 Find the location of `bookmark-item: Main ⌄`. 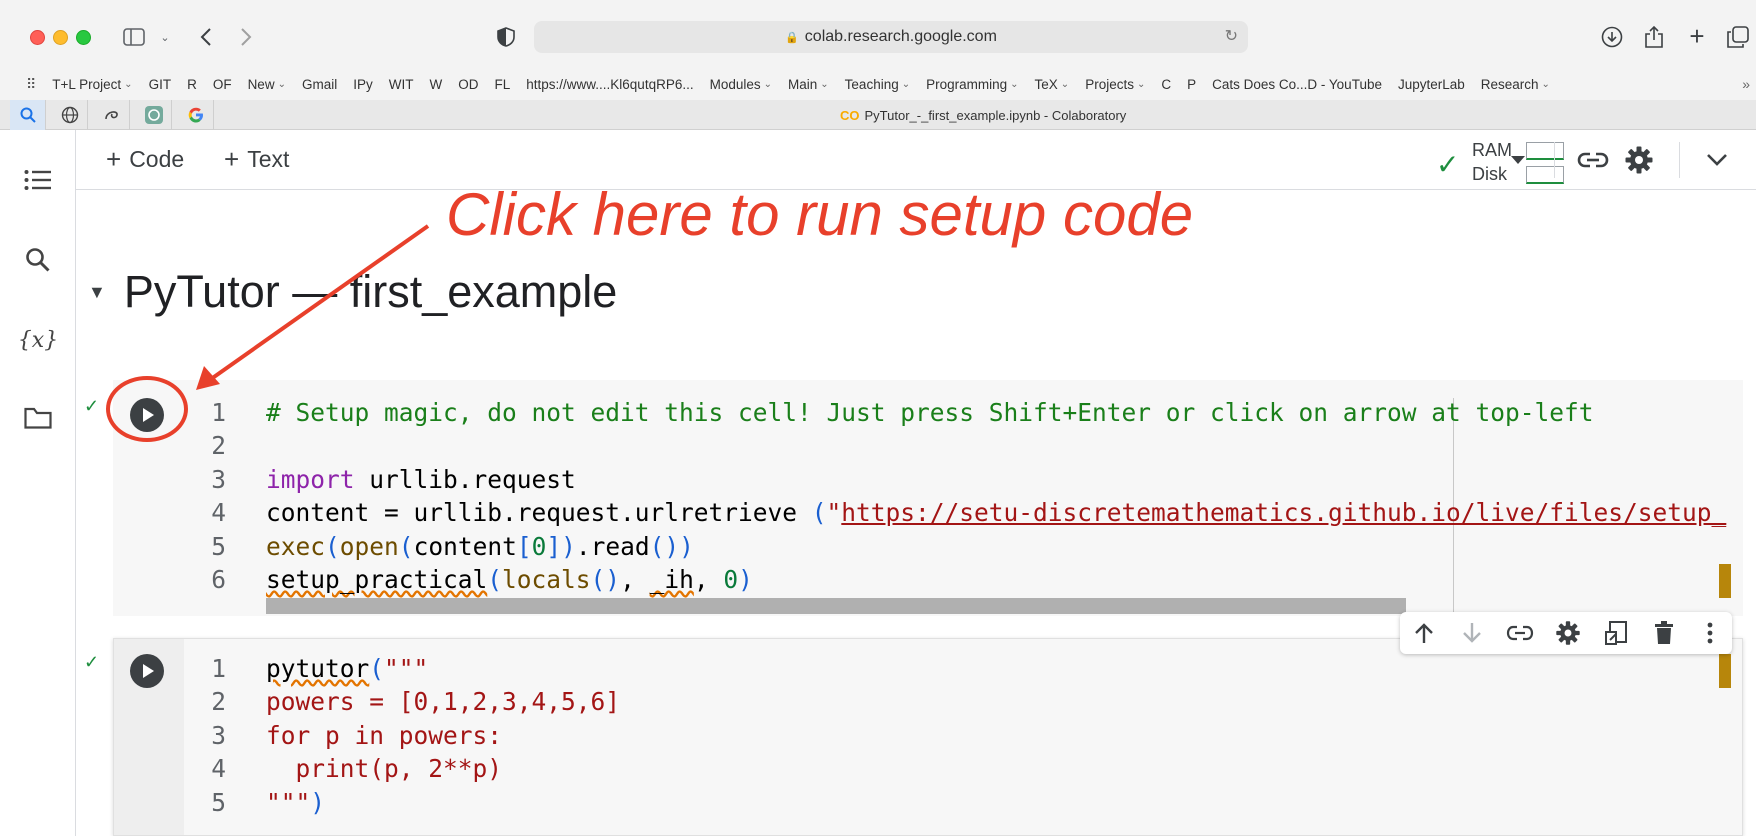

bookmark-item: Main ⌄ is located at coordinates (808, 84).